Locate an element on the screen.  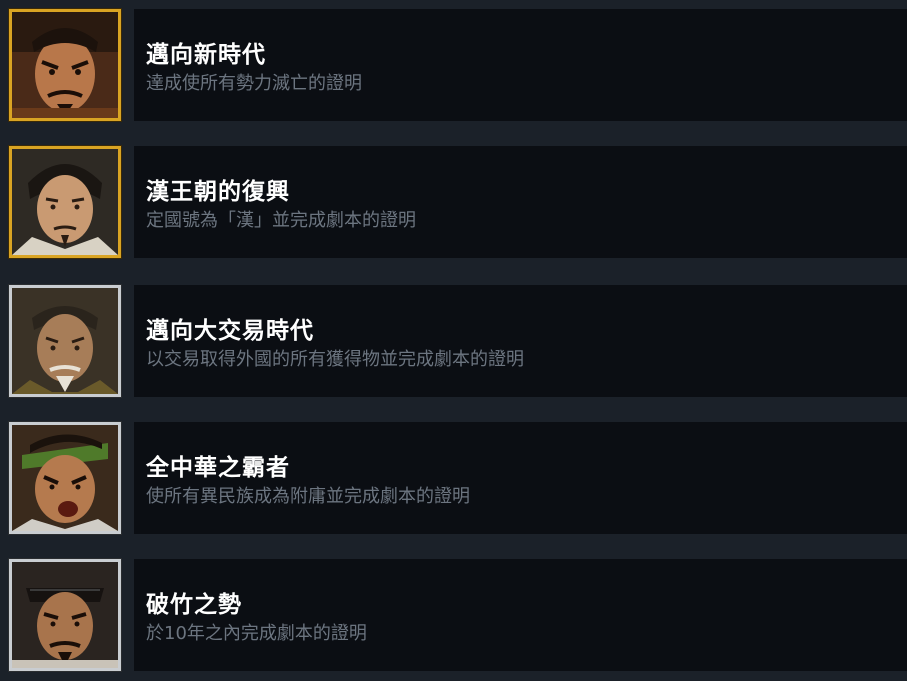
achievement-panel: 邁向新時代 達成使所有勢力滅亡的證明 is located at coordinates (520, 65).